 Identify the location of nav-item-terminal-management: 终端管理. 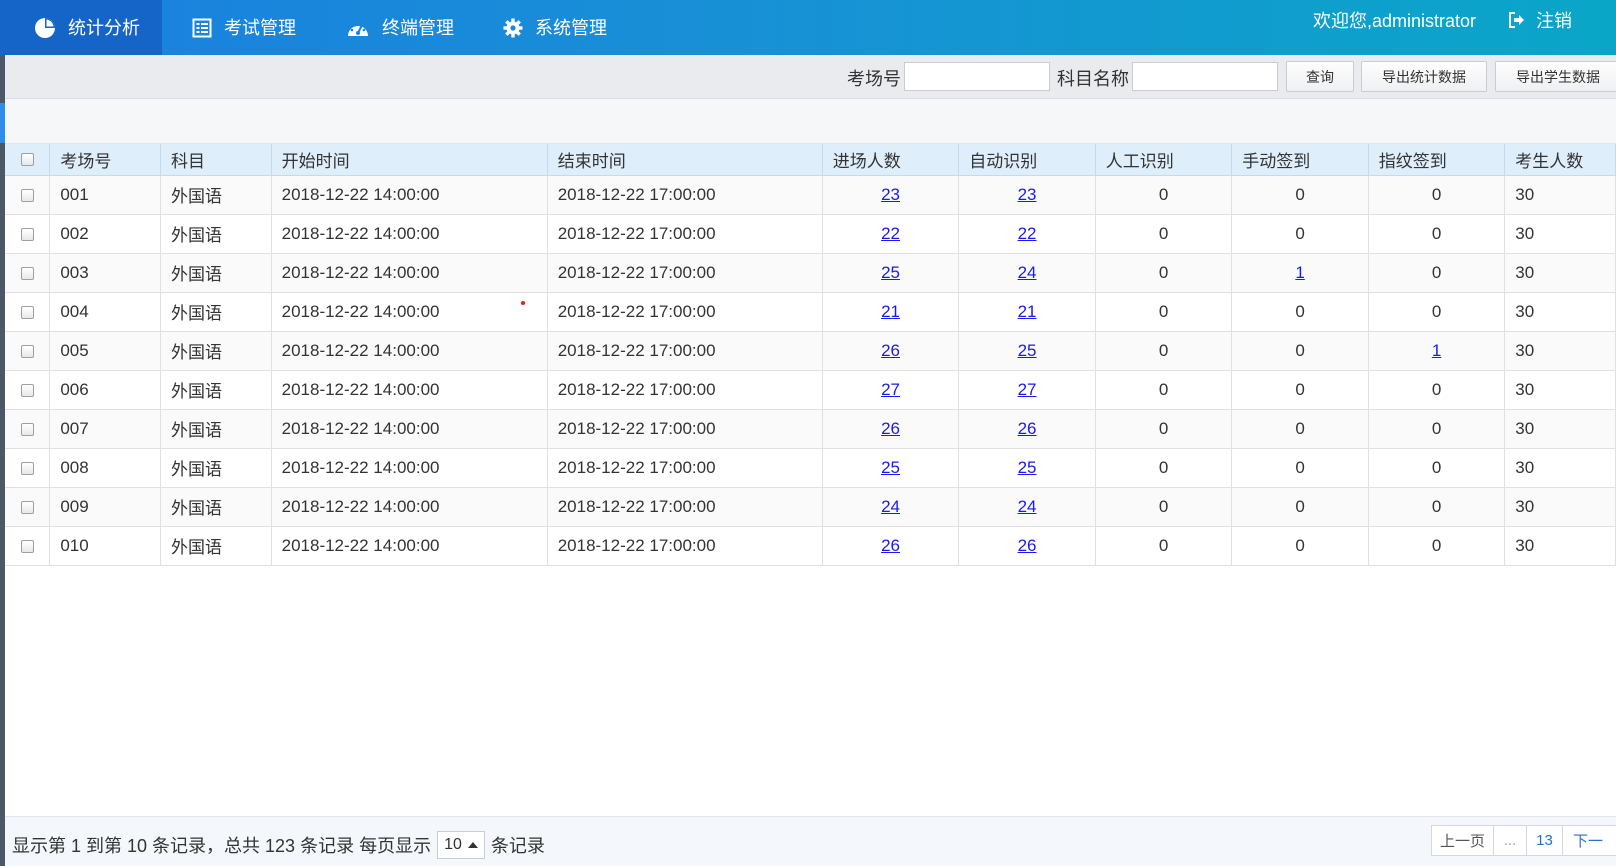
(400, 27).